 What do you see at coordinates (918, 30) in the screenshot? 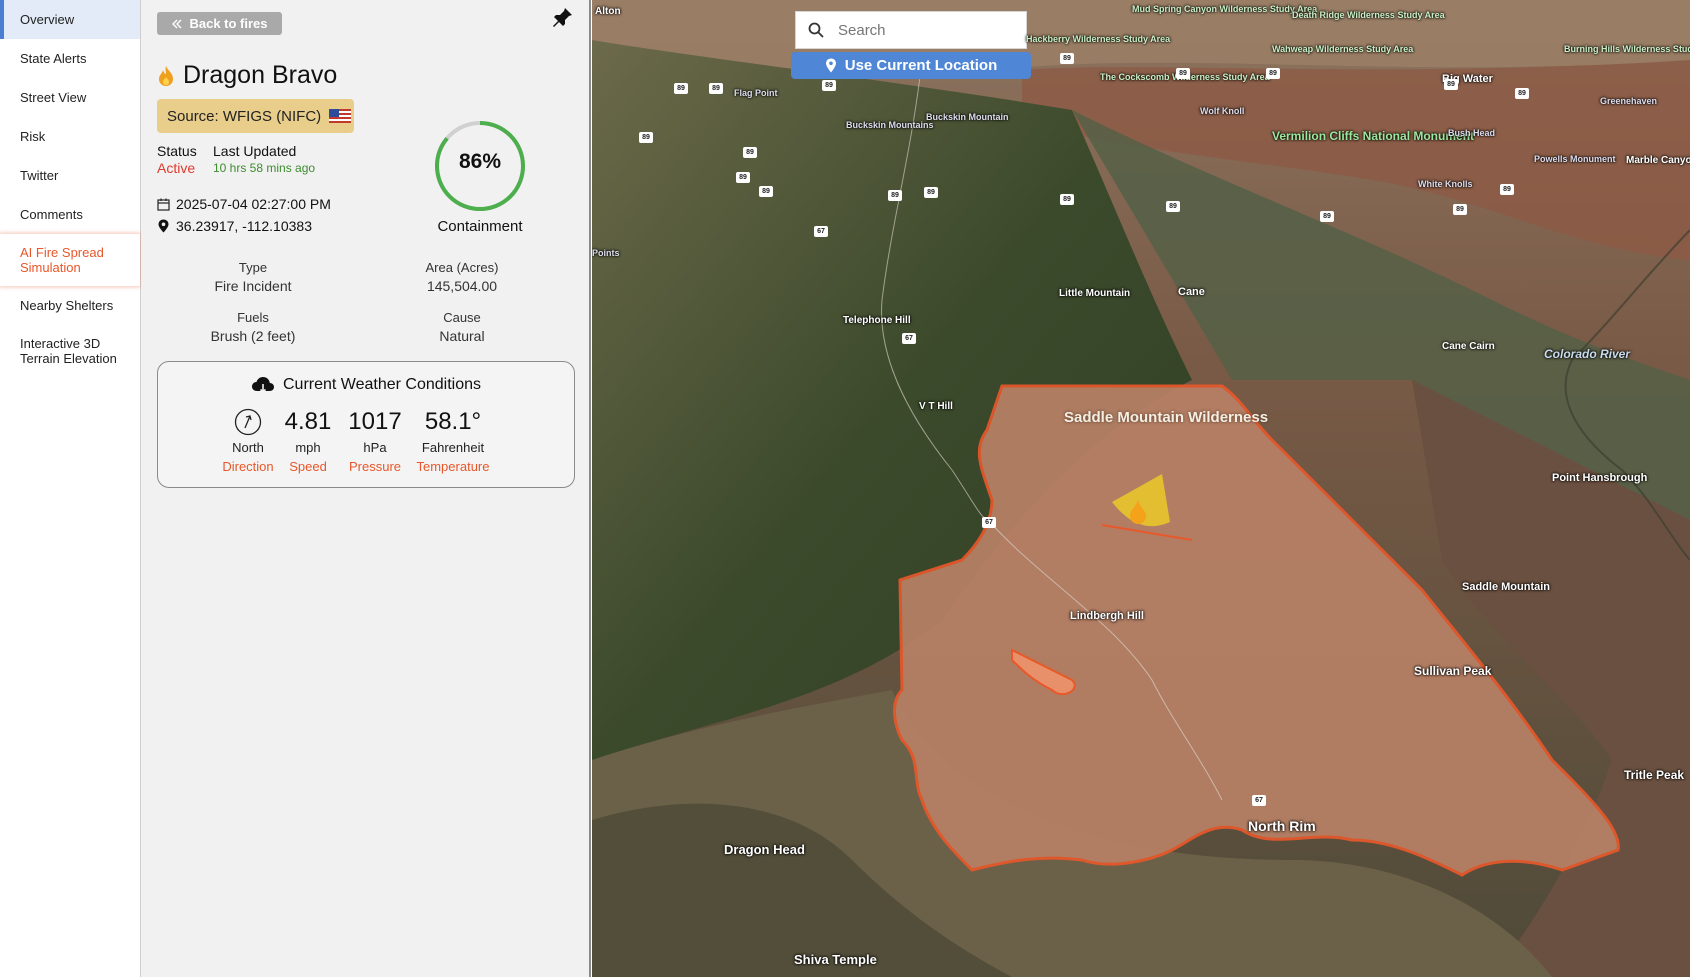
I see `map-search-input` at bounding box center [918, 30].